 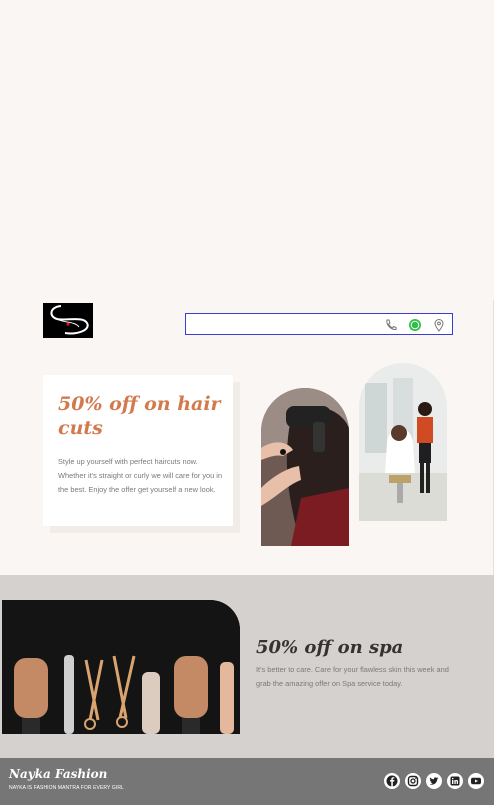 What do you see at coordinates (392, 781) in the screenshot?
I see `facebook-icon` at bounding box center [392, 781].